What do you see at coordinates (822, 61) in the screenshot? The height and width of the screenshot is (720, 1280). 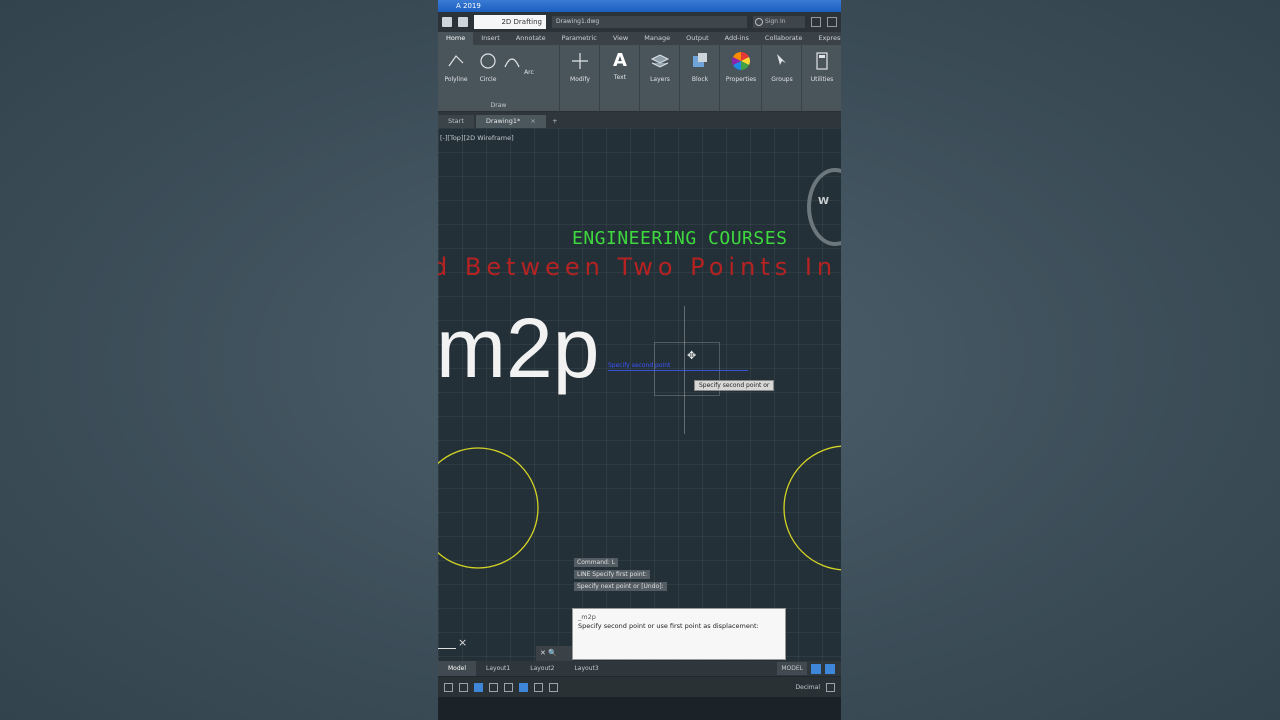 I see `calculator-icon` at bounding box center [822, 61].